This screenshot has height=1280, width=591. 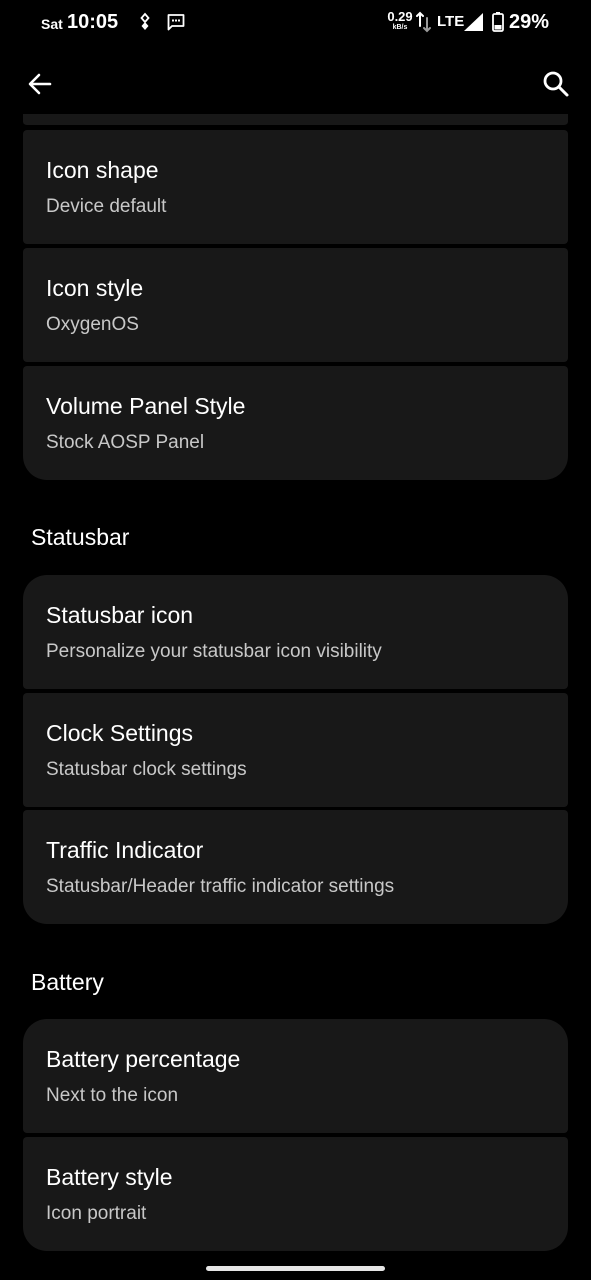 What do you see at coordinates (295, 1194) in the screenshot?
I see `settings-item-battery-style: Battery style Icon portrait` at bounding box center [295, 1194].